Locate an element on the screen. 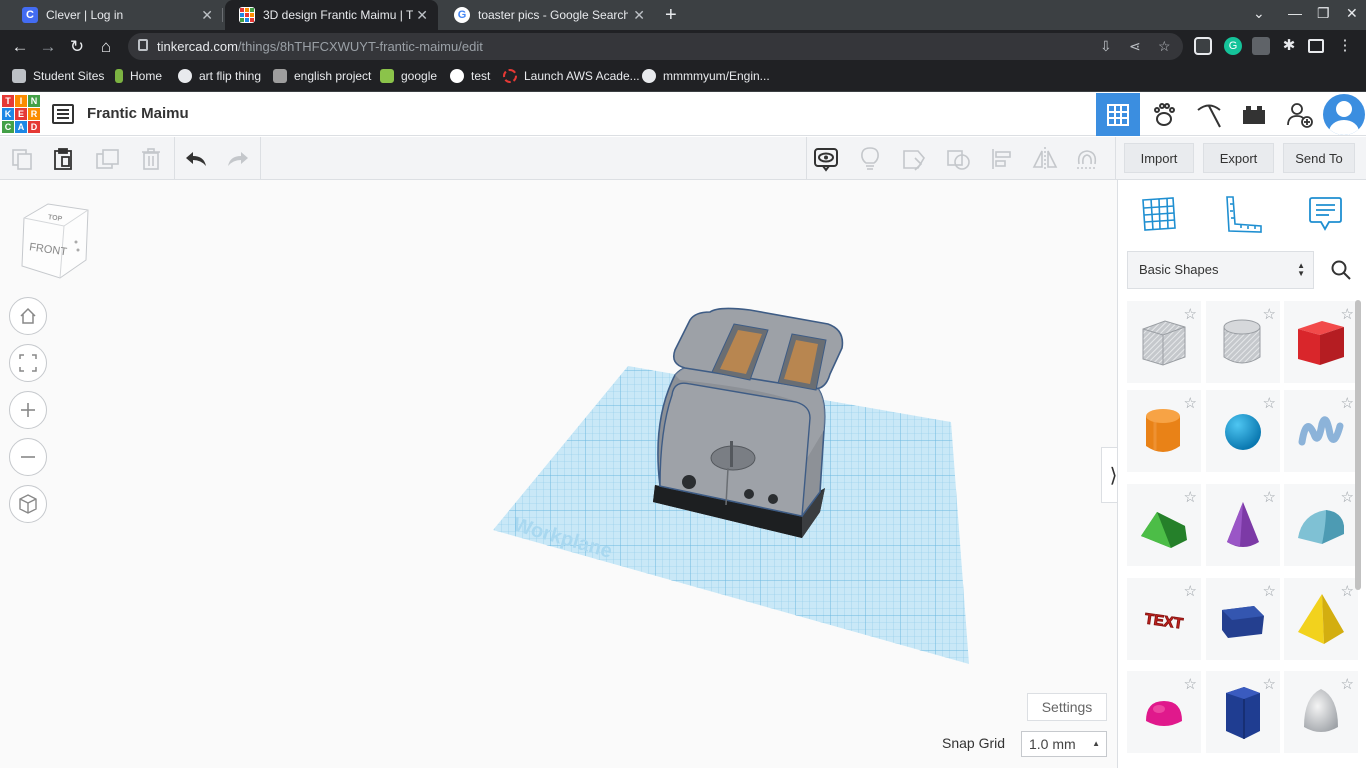 This screenshot has width=1366, height=768. ungroup-button is located at coordinates (958, 159).